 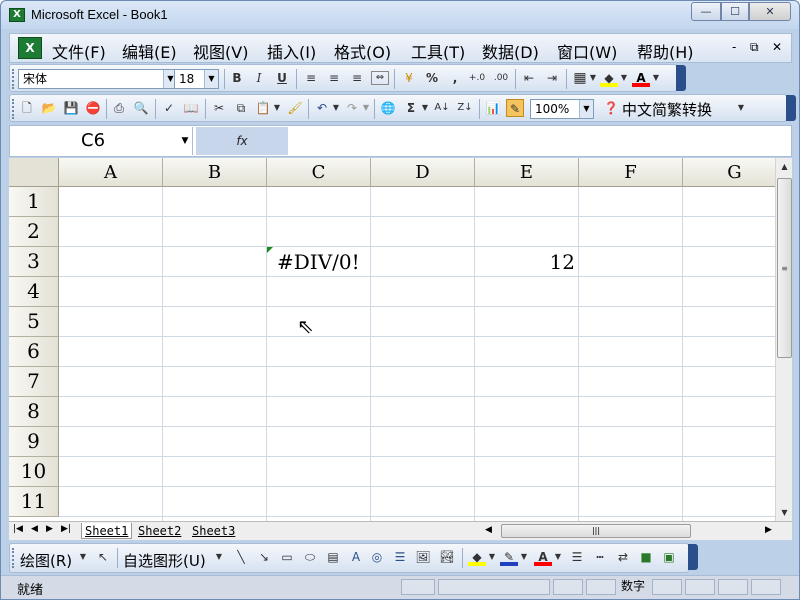 What do you see at coordinates (287, 557) in the screenshot?
I see `rectangle-icon: ▭` at bounding box center [287, 557].